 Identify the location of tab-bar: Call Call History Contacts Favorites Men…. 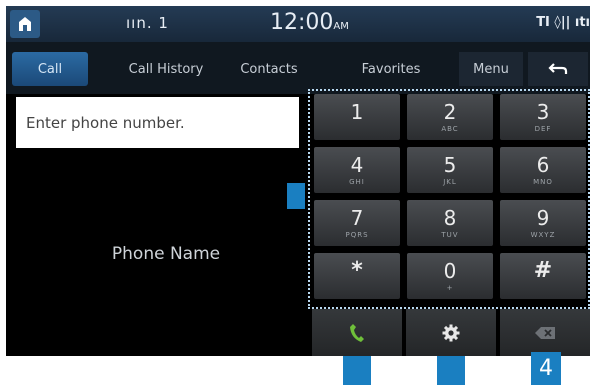
(298, 68).